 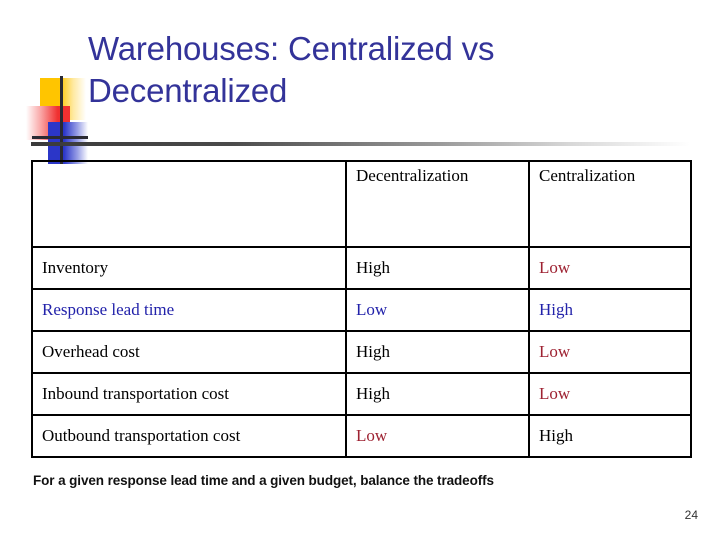 What do you see at coordinates (60, 137) in the screenshot?
I see `logo-horizontal-bar` at bounding box center [60, 137].